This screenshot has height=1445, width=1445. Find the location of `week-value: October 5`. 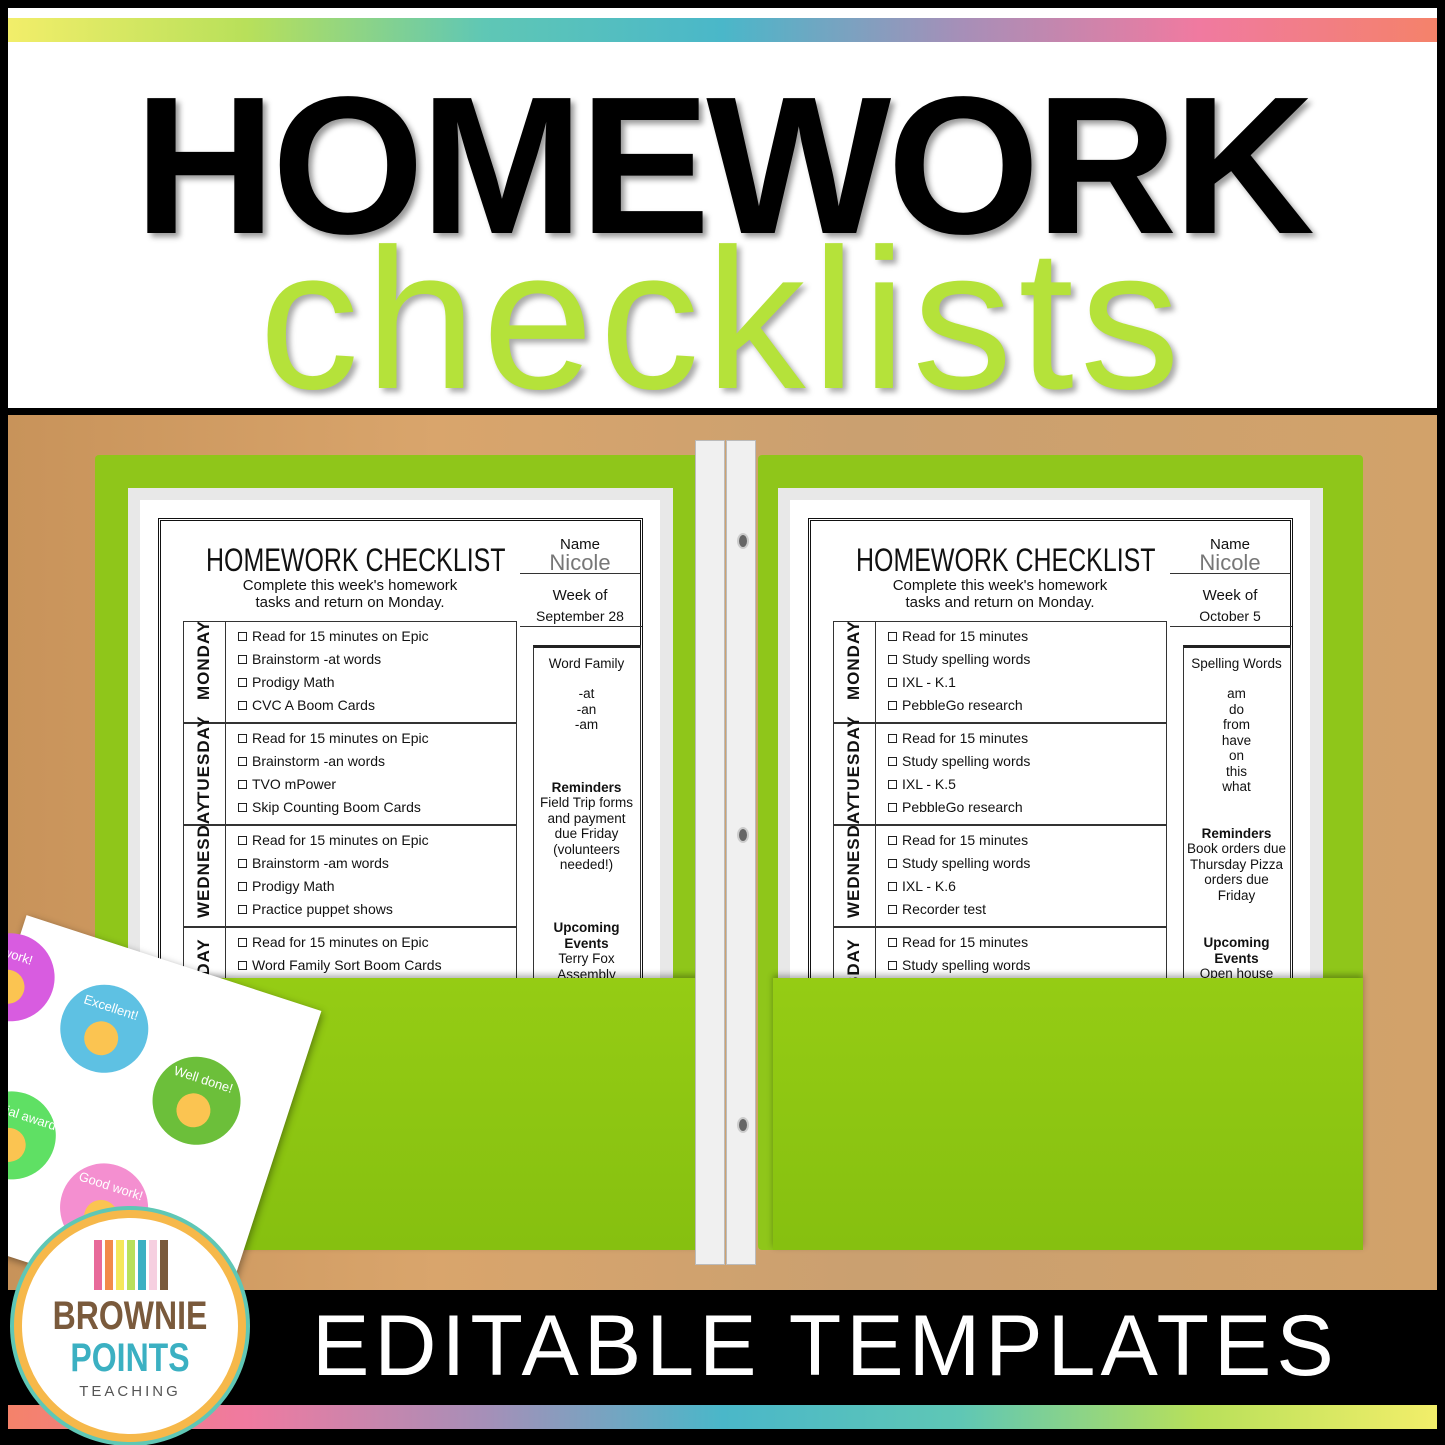

week-value: October 5 is located at coordinates (1230, 616).